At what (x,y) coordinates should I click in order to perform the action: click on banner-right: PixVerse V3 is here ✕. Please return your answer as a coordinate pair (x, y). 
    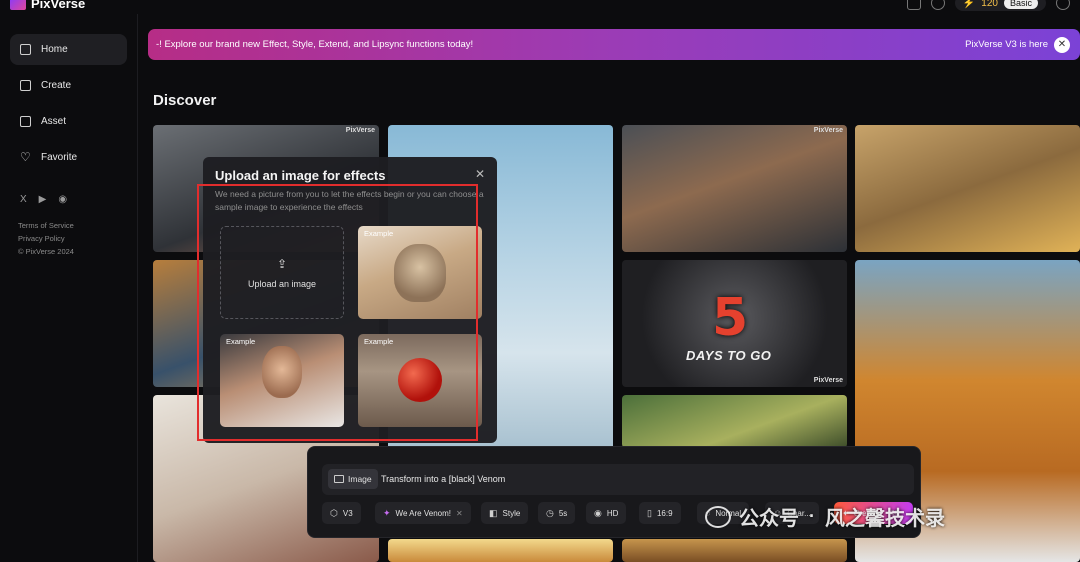
    Looking at the image, I should click on (1017, 44).